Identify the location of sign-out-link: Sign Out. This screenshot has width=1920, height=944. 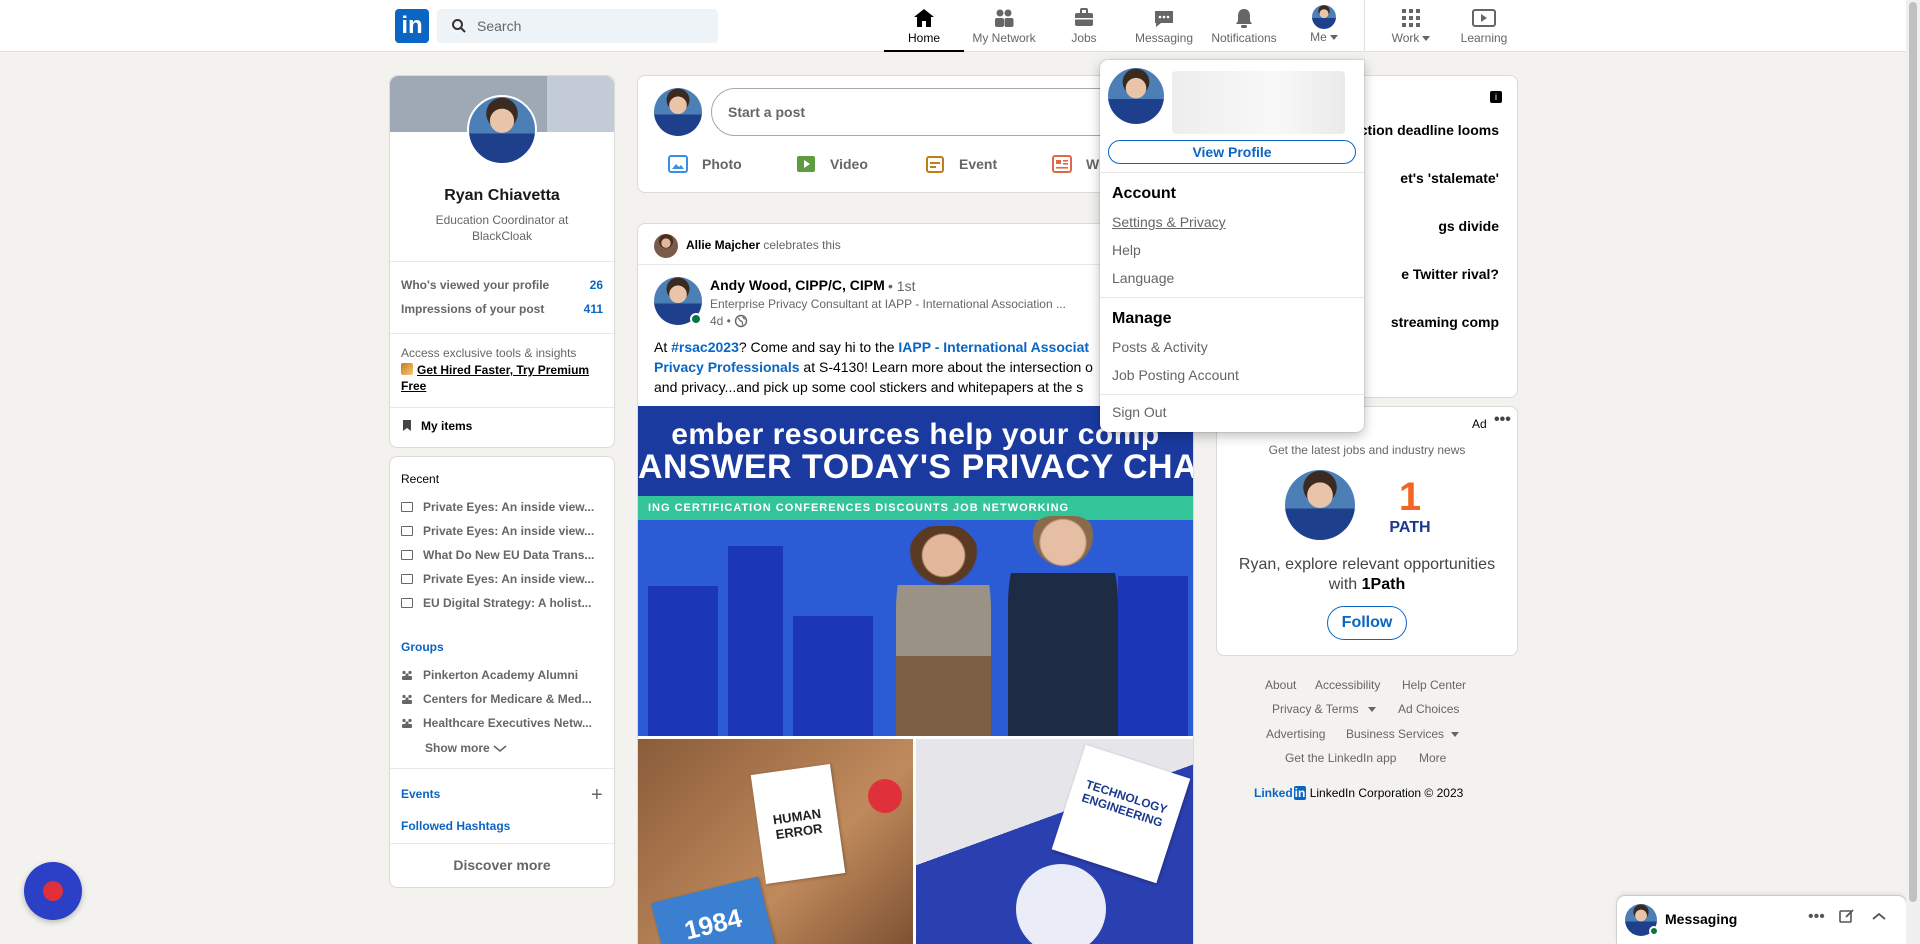
(1139, 412).